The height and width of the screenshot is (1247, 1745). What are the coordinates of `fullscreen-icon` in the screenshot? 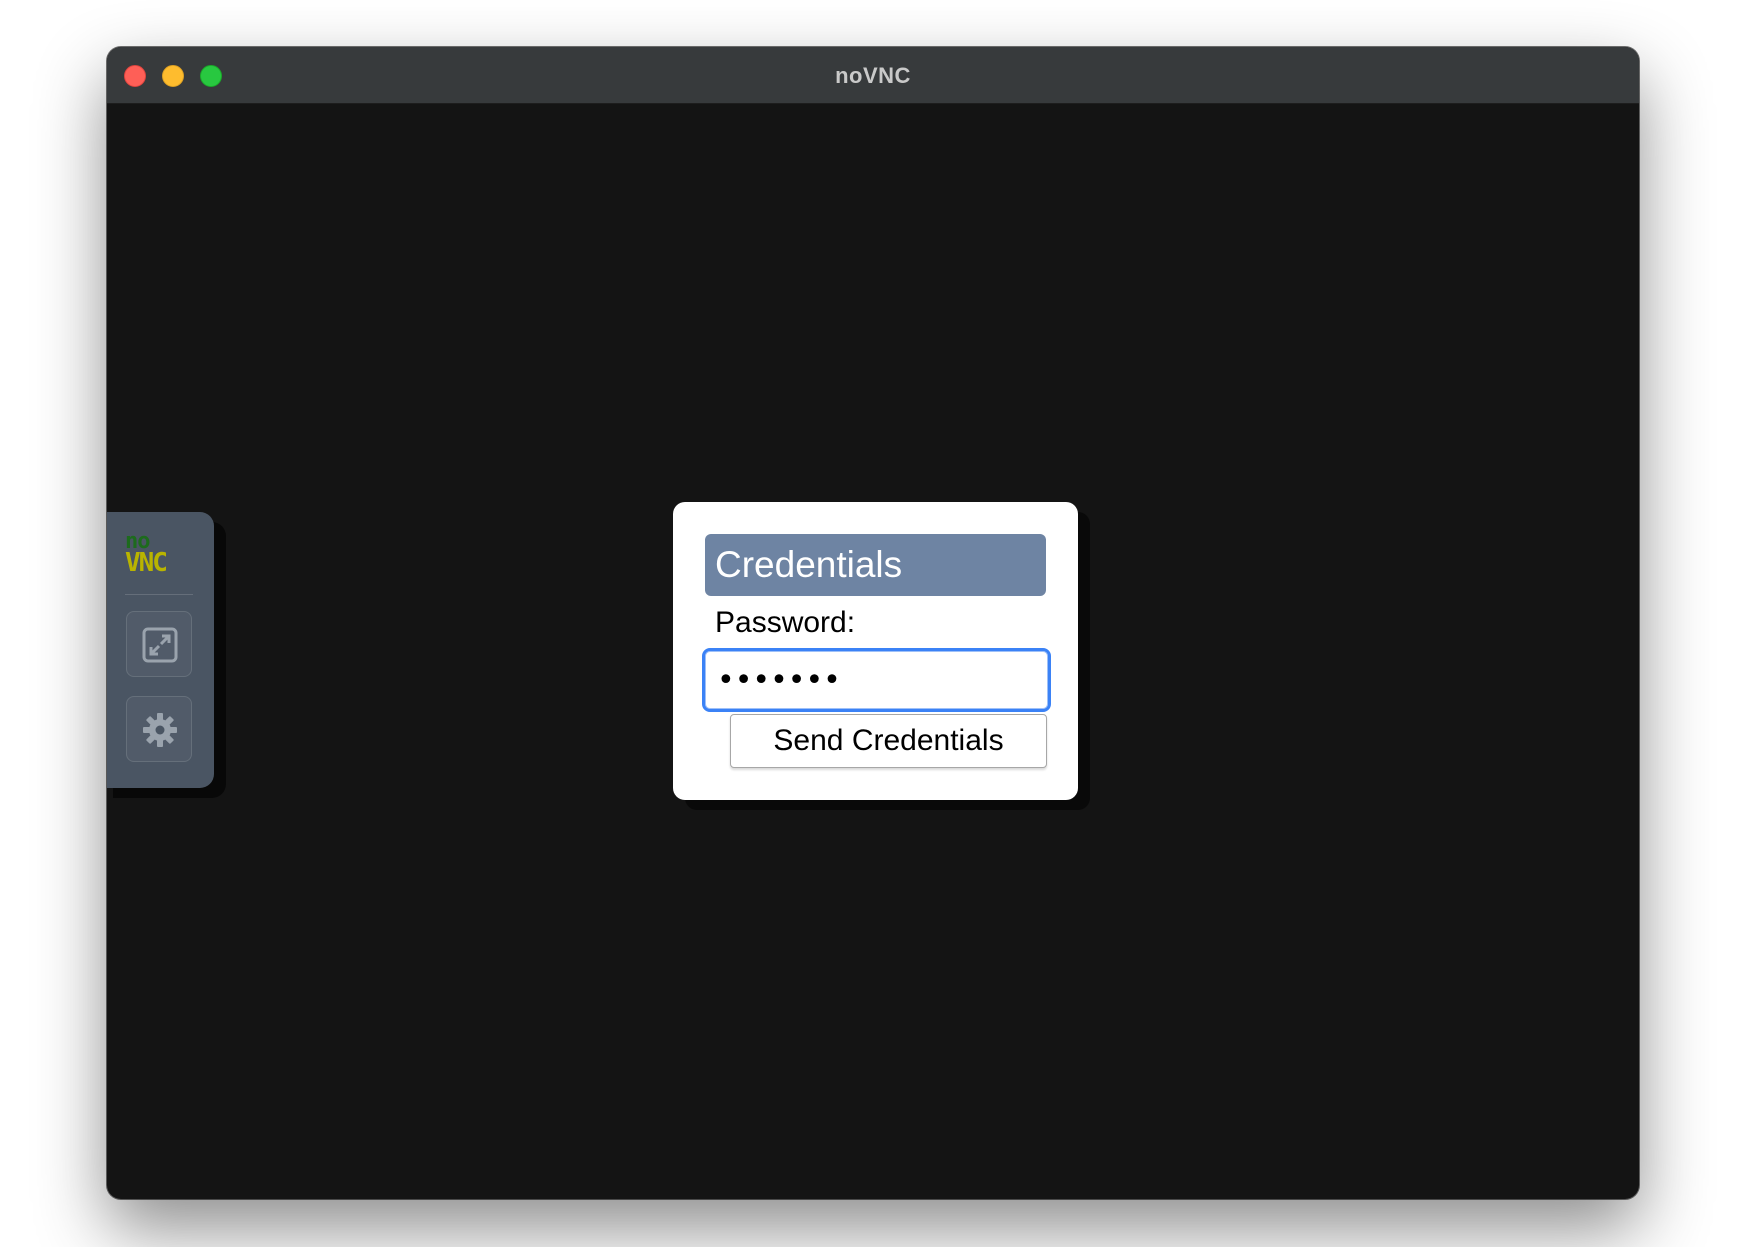 It's located at (160, 645).